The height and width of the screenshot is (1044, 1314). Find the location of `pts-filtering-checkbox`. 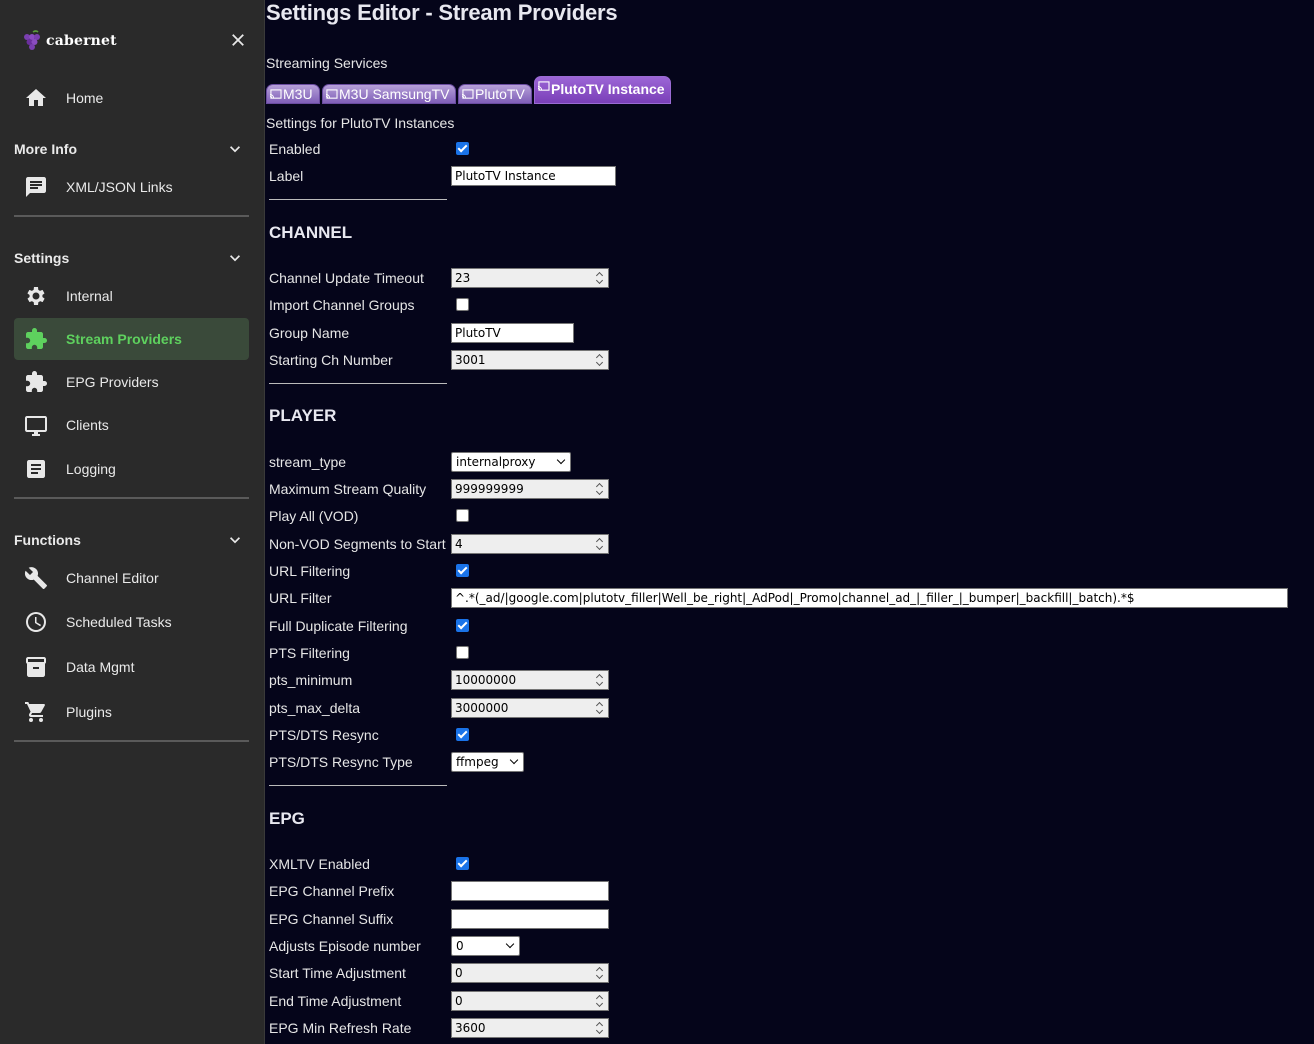

pts-filtering-checkbox is located at coordinates (462, 652).